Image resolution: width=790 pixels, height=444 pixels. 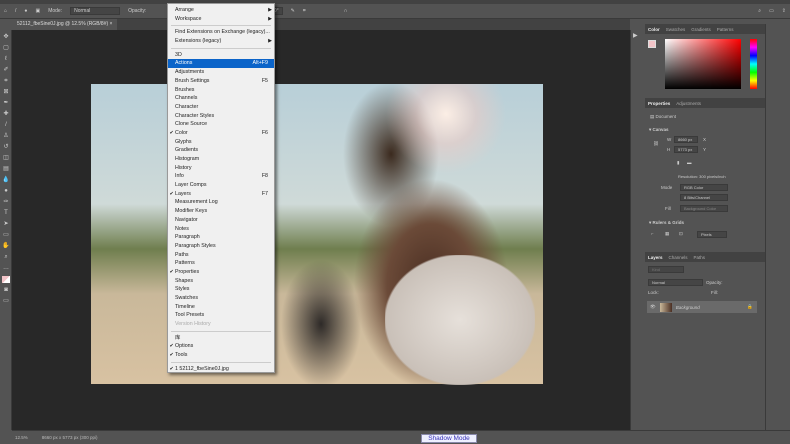 What do you see at coordinates (65, 24) in the screenshot?
I see `document-tab: 52112_fbeSine0J.jpg @ 12.5% (RGB/8#) ×` at bounding box center [65, 24].